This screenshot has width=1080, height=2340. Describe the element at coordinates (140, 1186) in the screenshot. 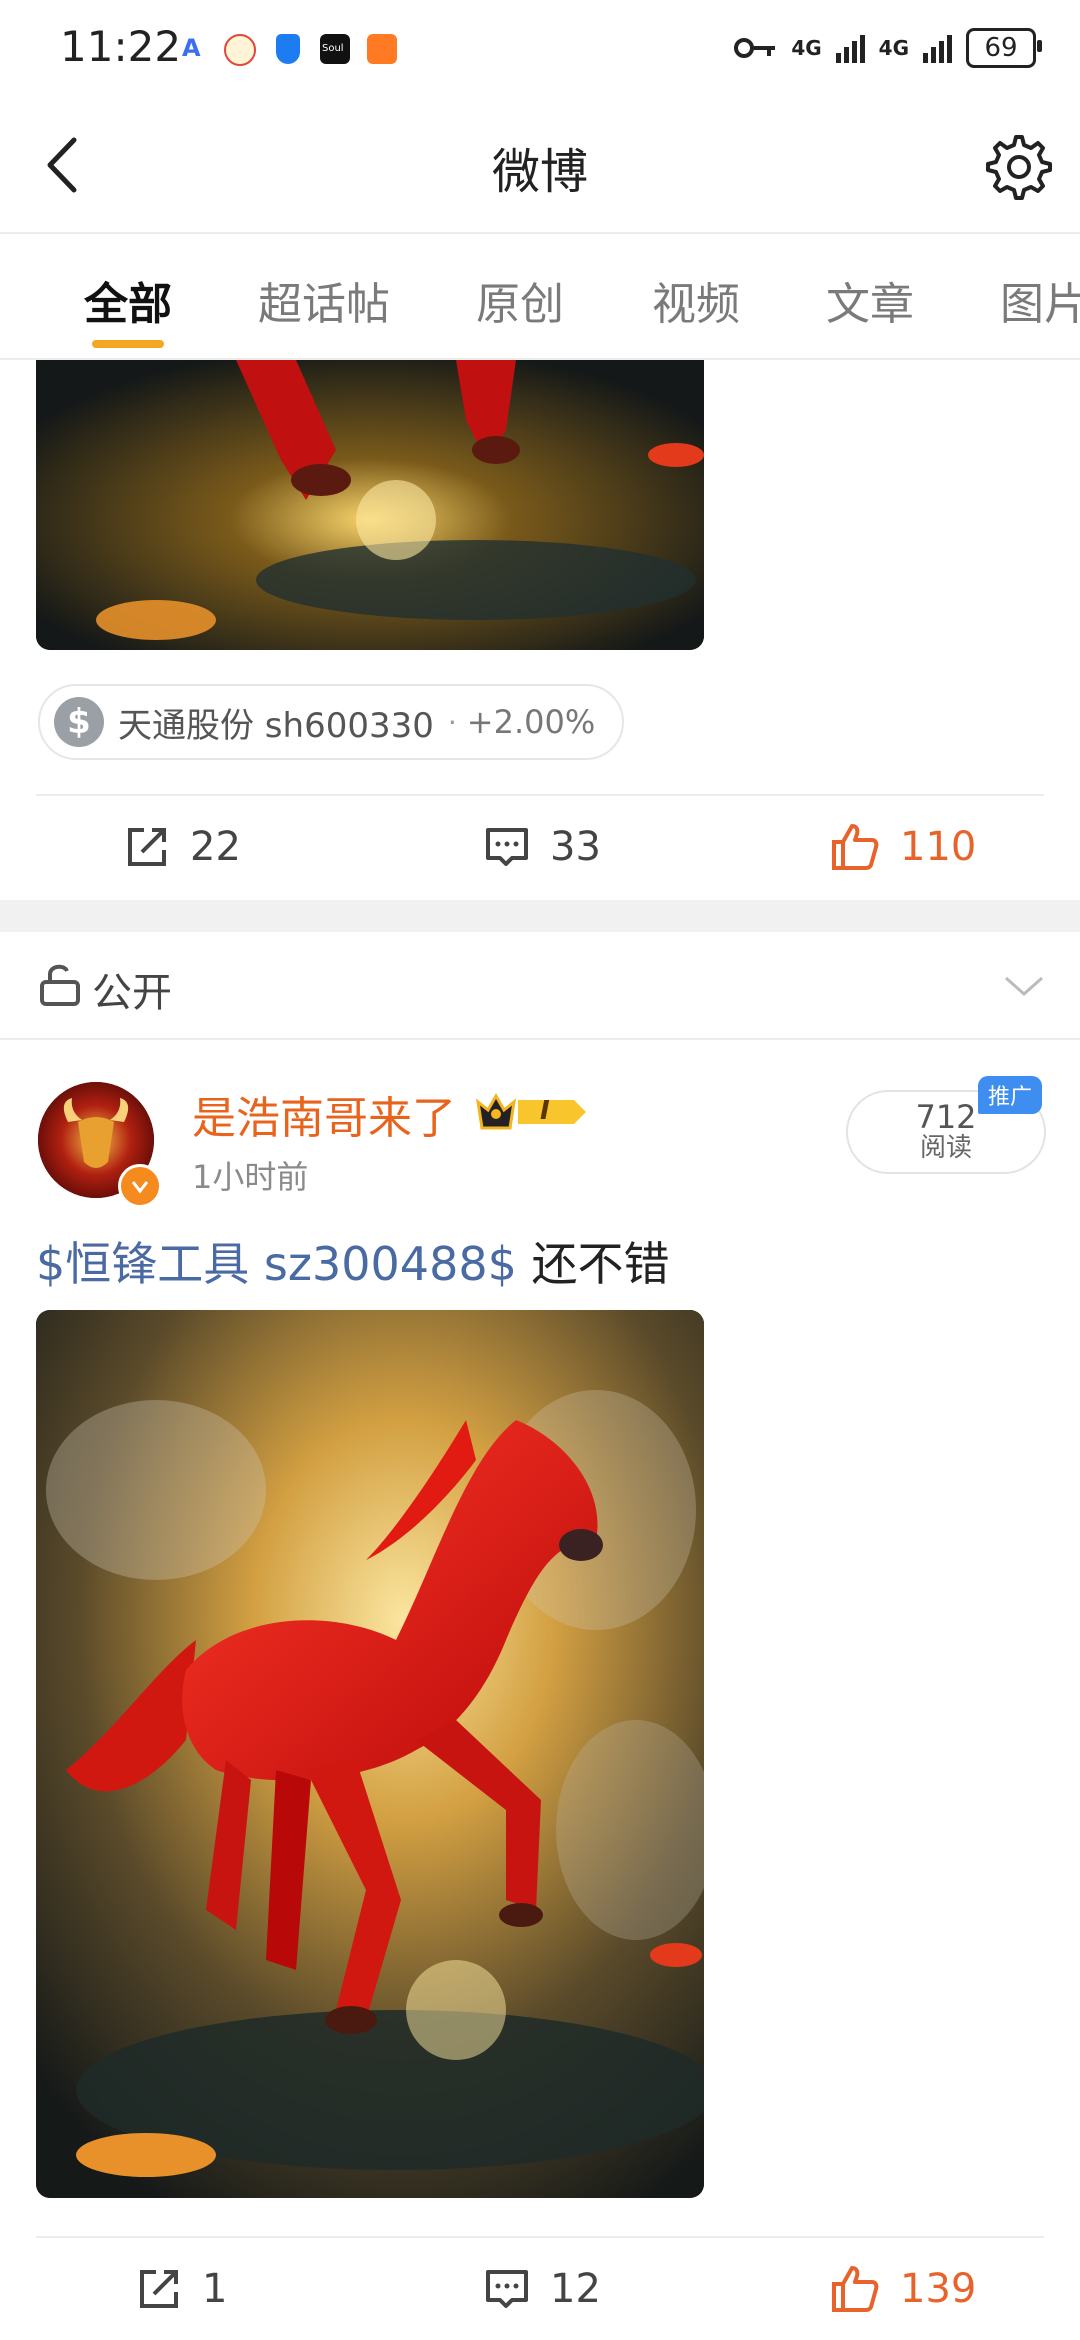

I see `verified-badge-icon` at that location.